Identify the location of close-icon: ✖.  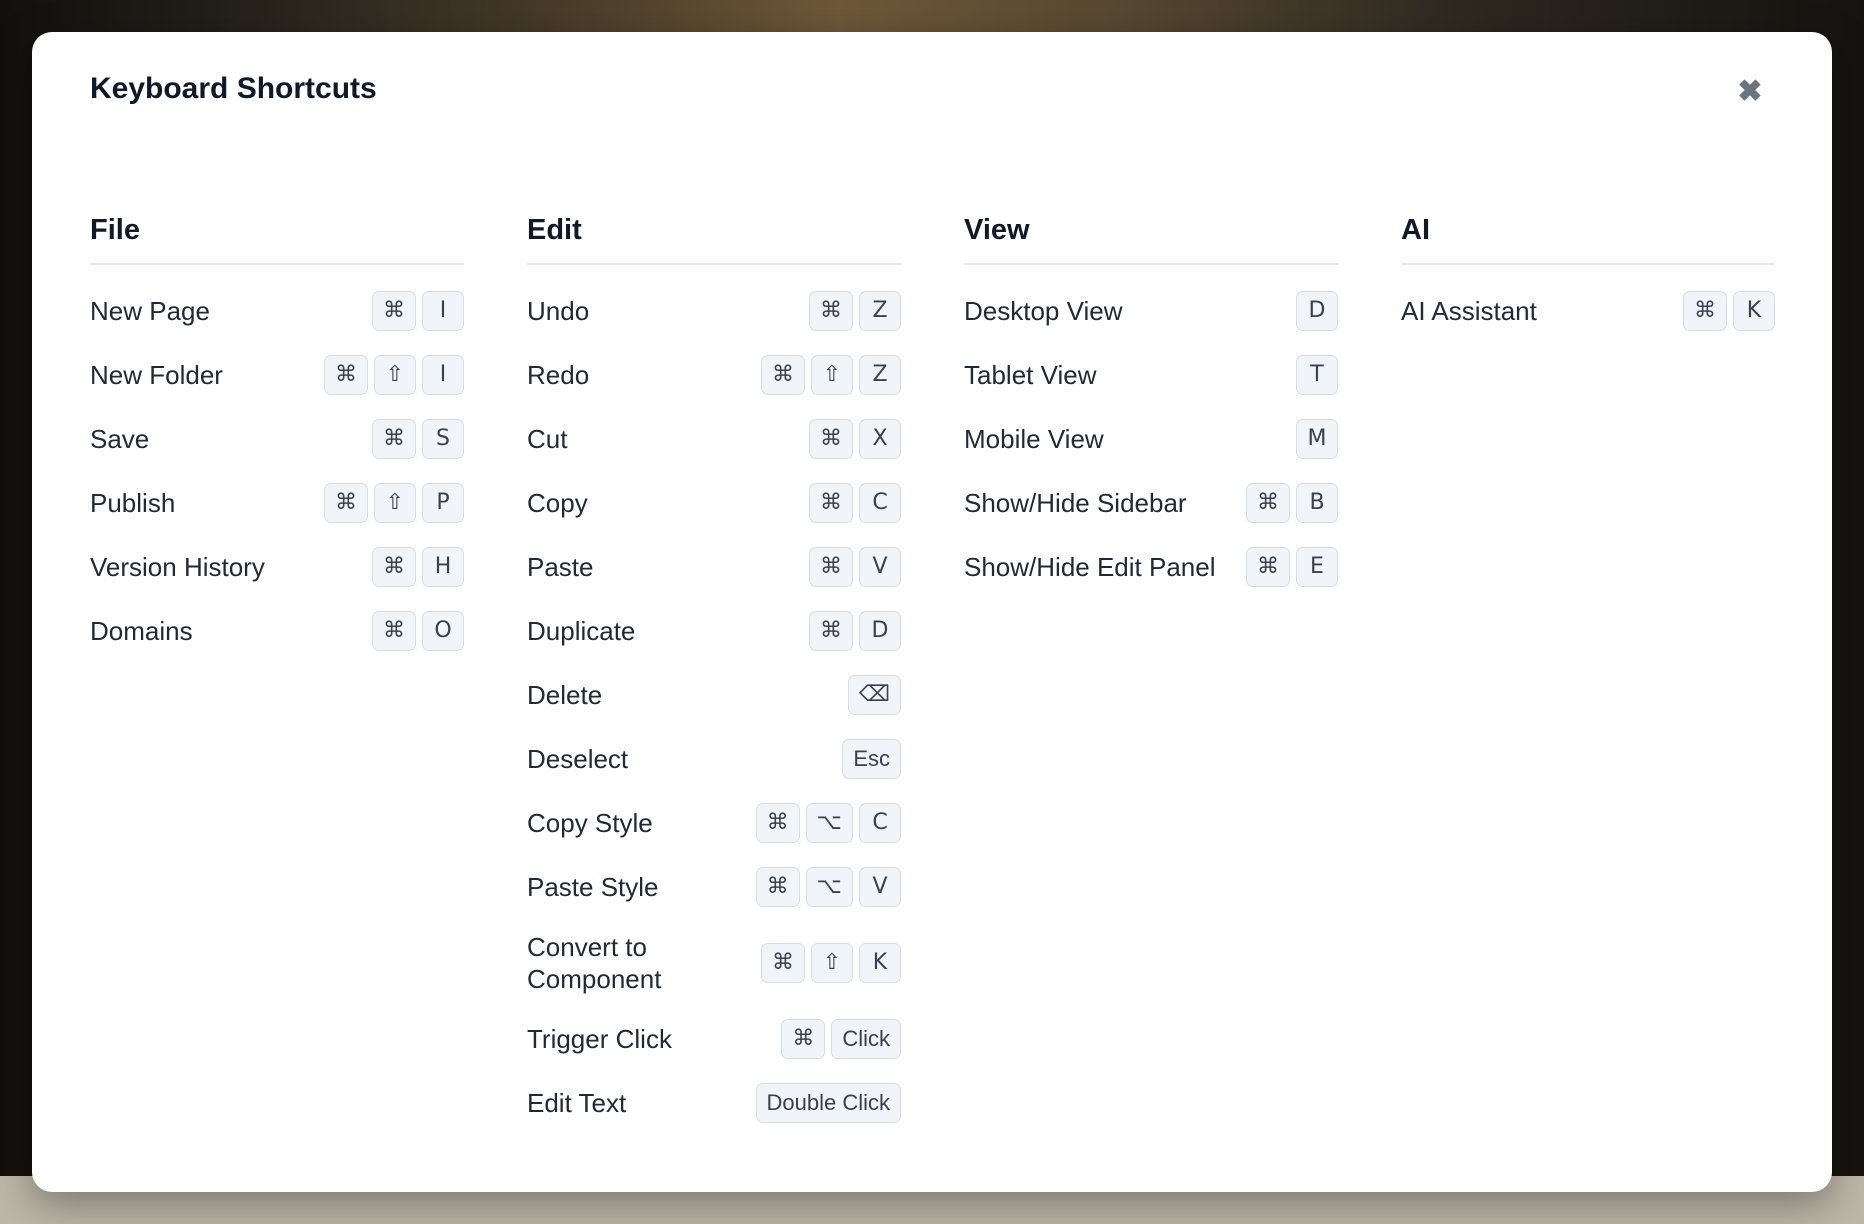
(1750, 91).